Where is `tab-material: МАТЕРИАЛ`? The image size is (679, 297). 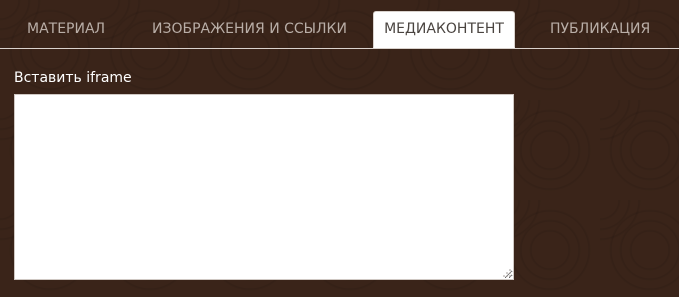
tab-material: МАТЕРИАЛ is located at coordinates (66, 29).